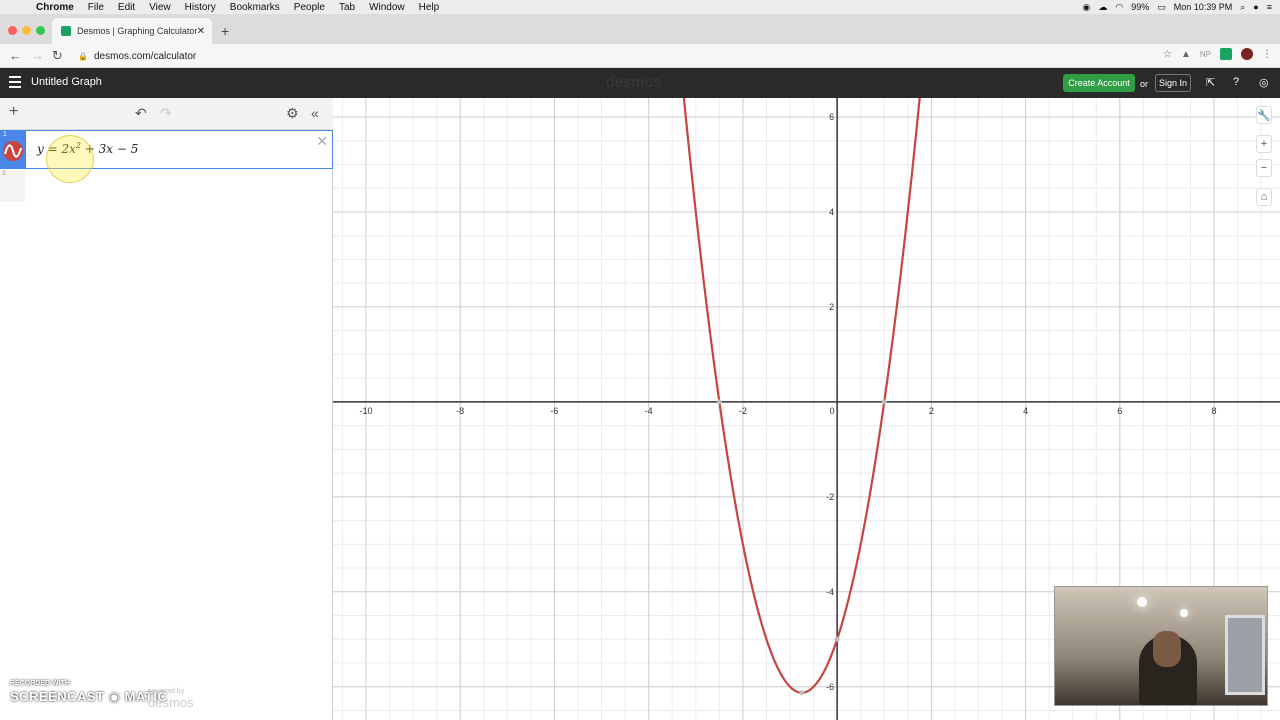 This screenshot has height=720, width=1280. What do you see at coordinates (1269, 7) in the screenshot?
I see `notification-center-icon: ≡` at bounding box center [1269, 7].